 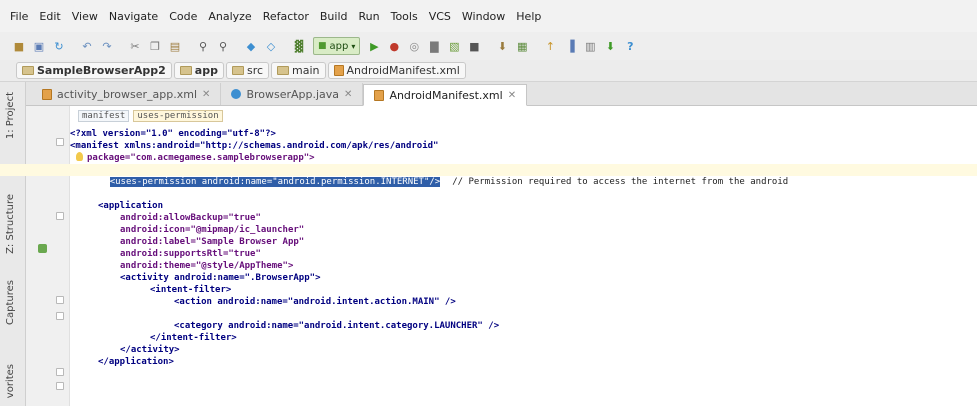 What do you see at coordinates (42, 248) in the screenshot?
I see `android-icon` at bounding box center [42, 248].